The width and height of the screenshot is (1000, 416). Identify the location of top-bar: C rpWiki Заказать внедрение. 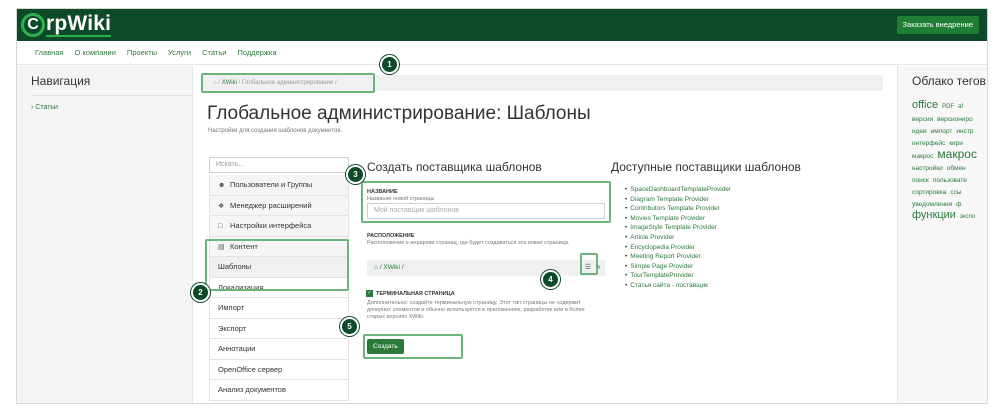
(502, 25).